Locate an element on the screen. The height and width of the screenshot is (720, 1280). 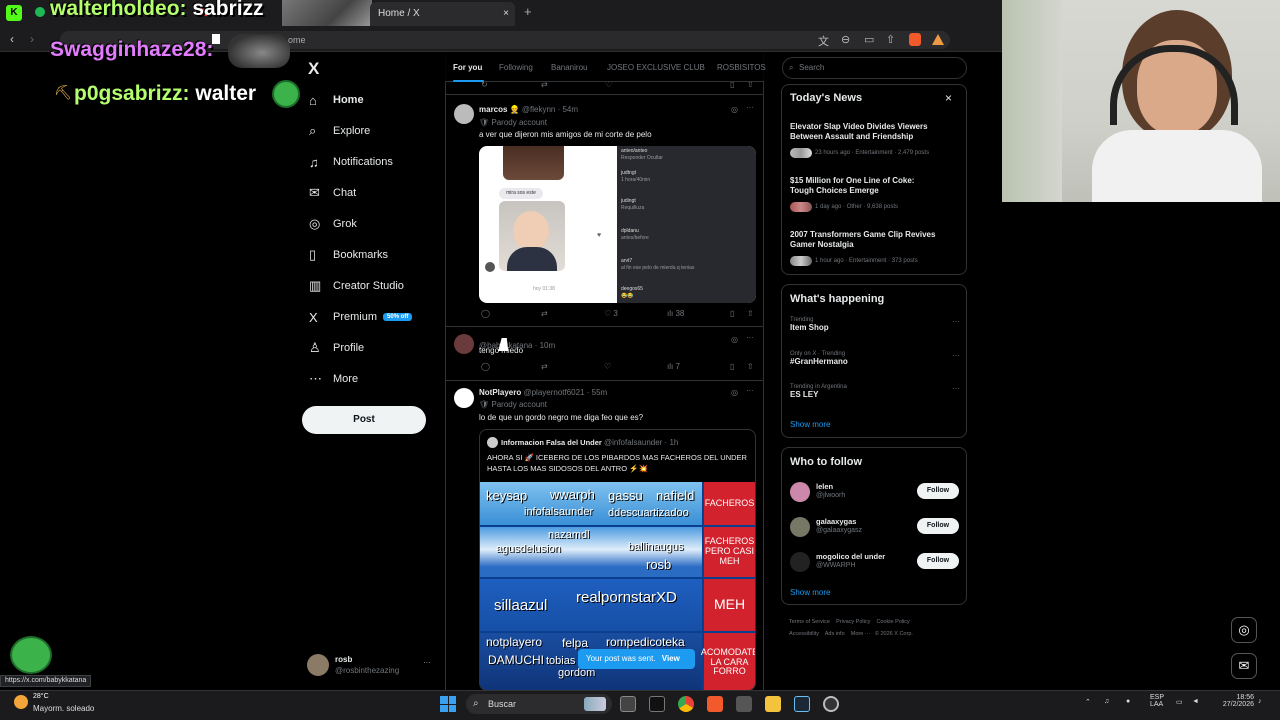
like-button: ♡ 3 is located at coordinates (611, 313).